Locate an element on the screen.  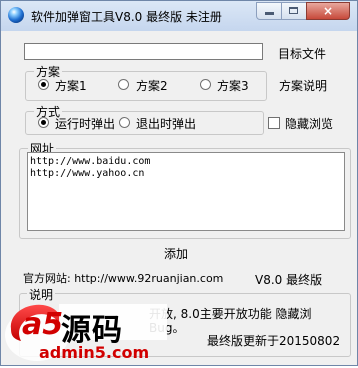
watermark-logo: a5 源码 admin5.com is located at coordinates (88, 327).